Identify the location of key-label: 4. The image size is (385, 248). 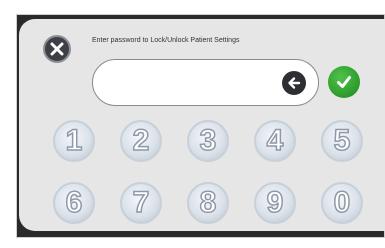
(275, 140).